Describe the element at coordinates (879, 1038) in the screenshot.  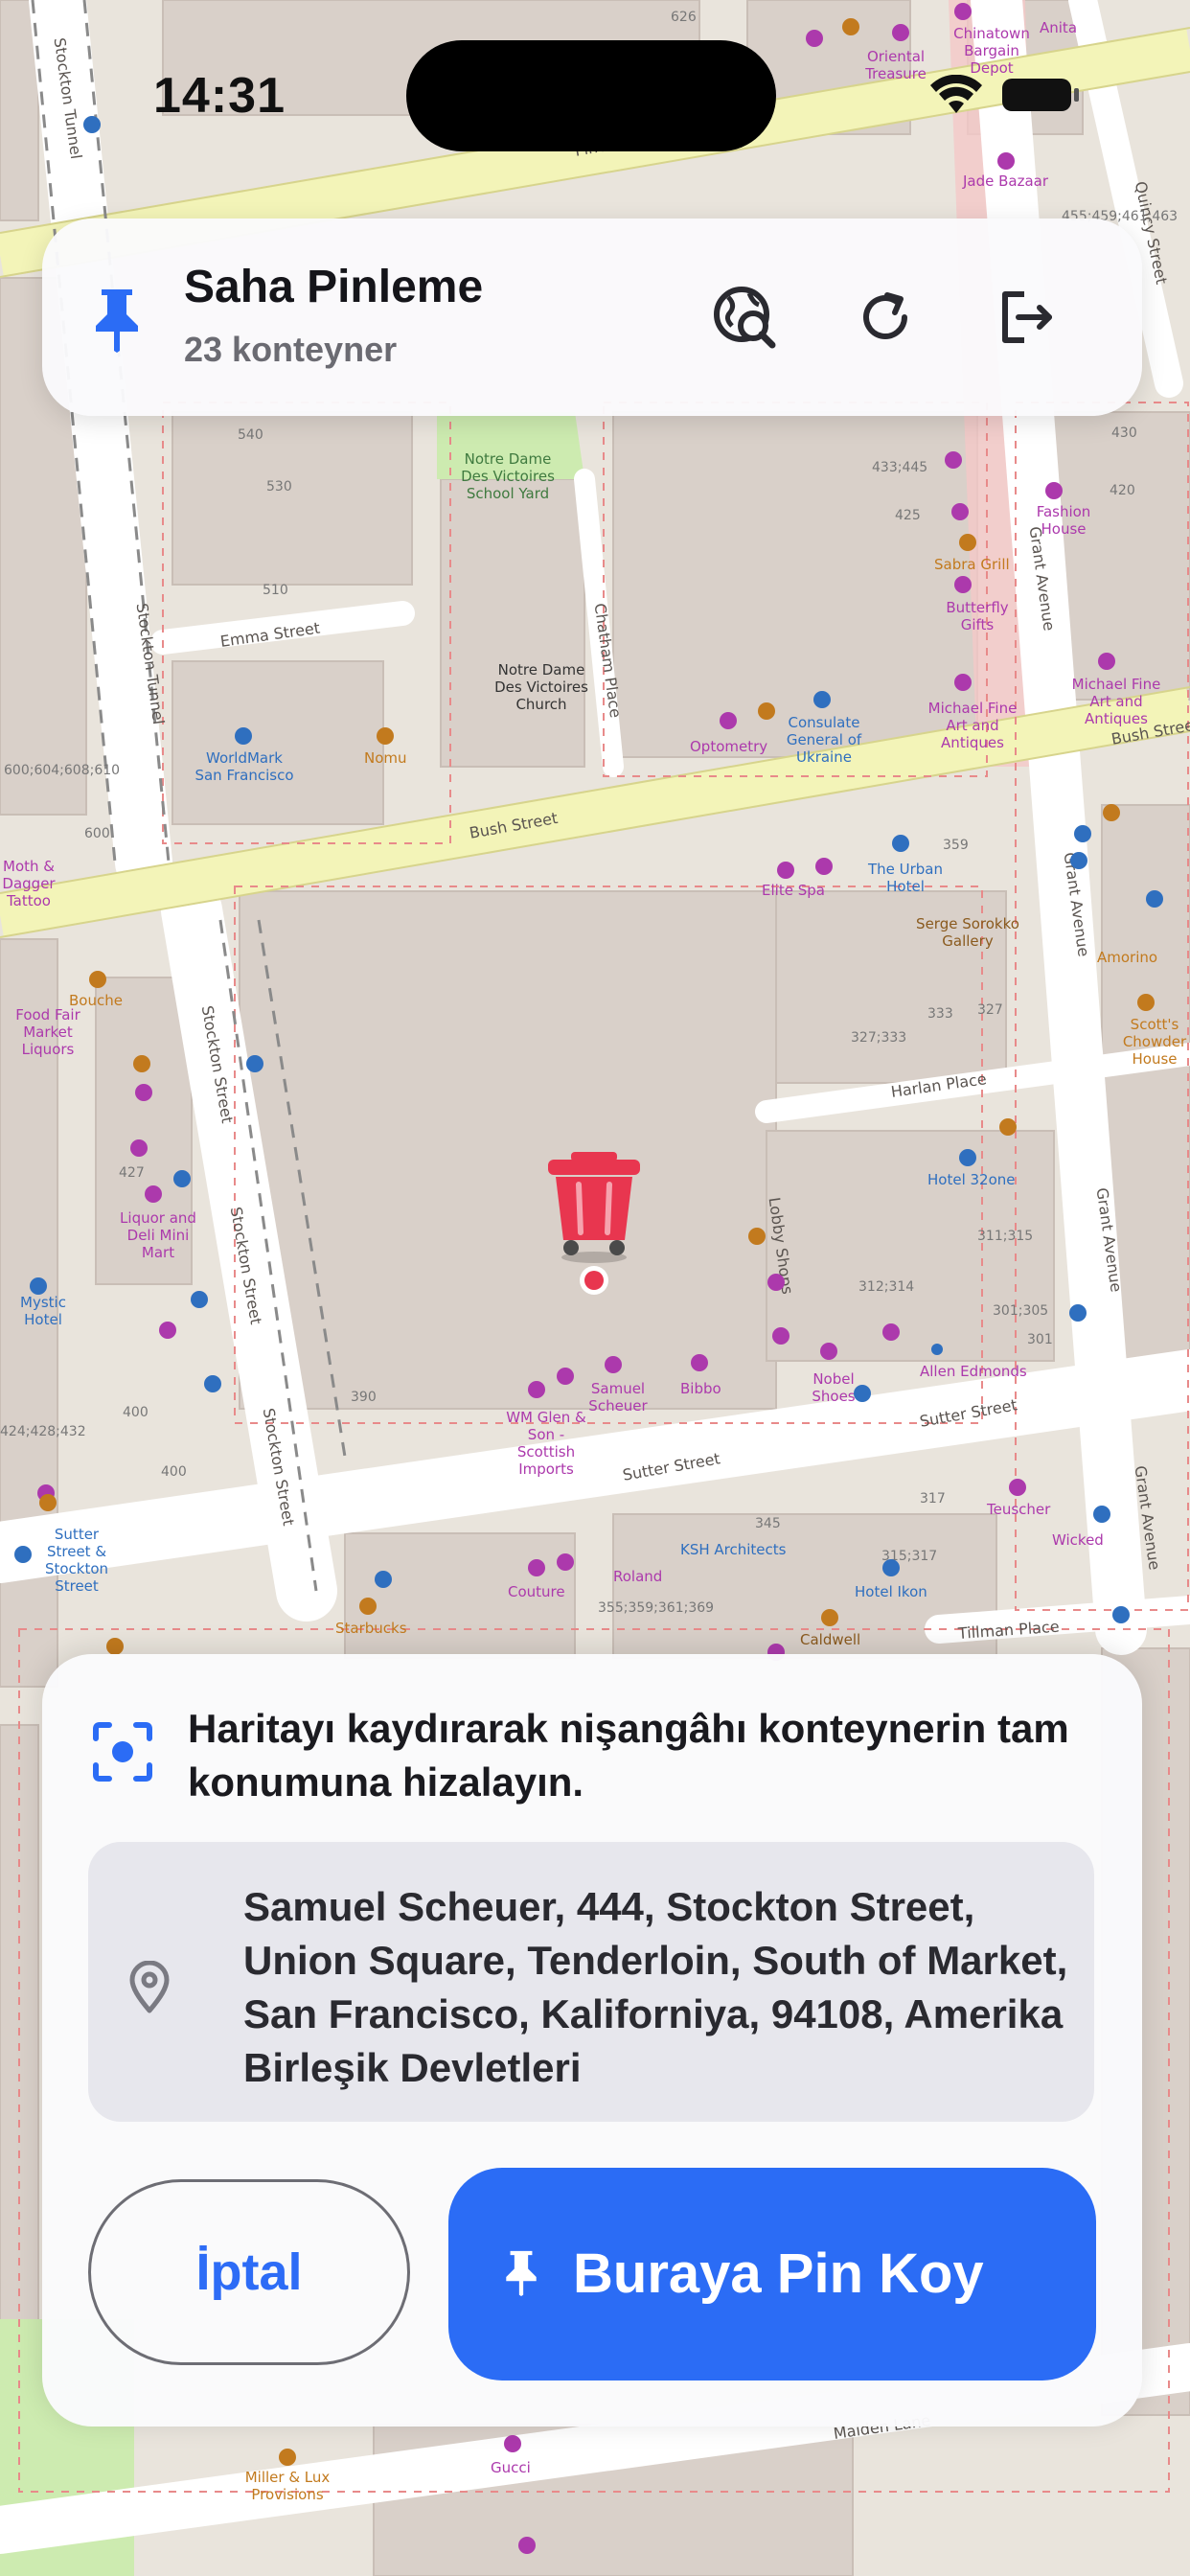
I see `house-number: 327;333` at that location.